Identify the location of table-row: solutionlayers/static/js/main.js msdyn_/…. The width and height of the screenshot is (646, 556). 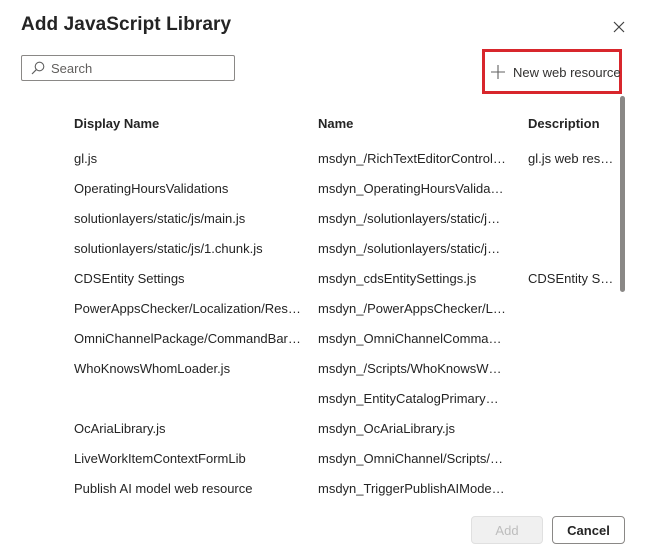
(309, 218).